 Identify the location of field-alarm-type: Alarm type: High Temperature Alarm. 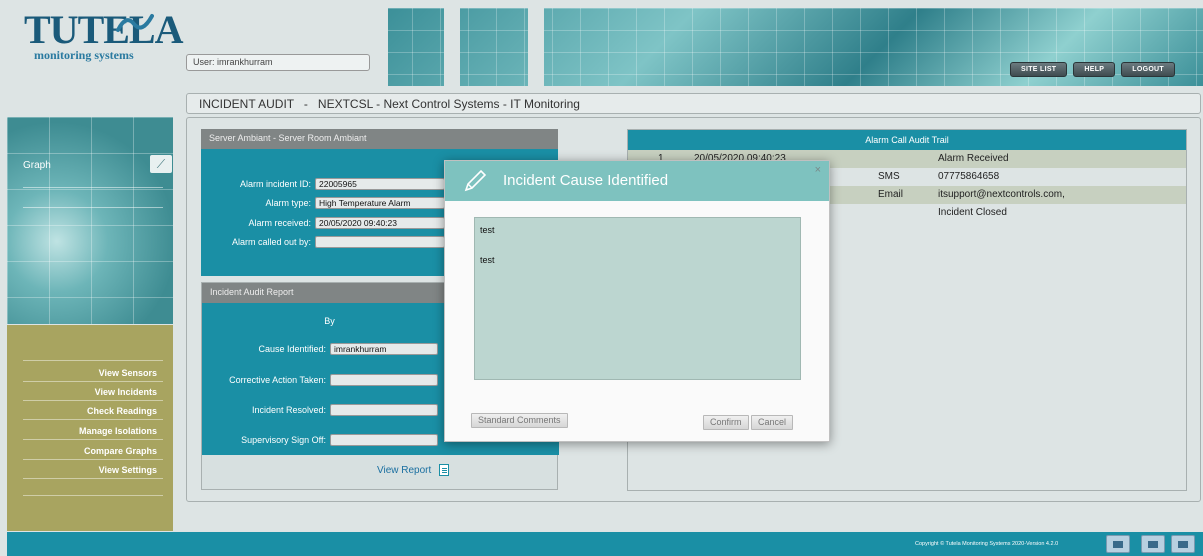
(325, 203).